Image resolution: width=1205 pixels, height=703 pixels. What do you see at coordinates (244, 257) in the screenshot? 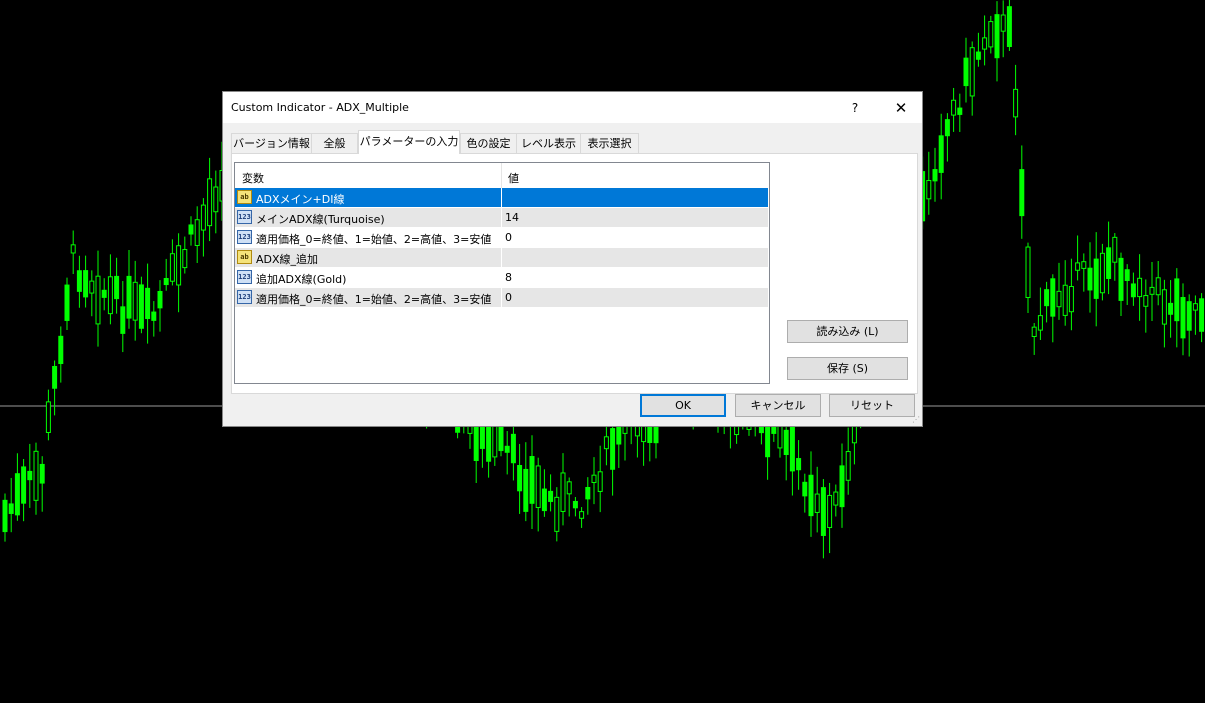
I see `string-type-icon: ab` at bounding box center [244, 257].